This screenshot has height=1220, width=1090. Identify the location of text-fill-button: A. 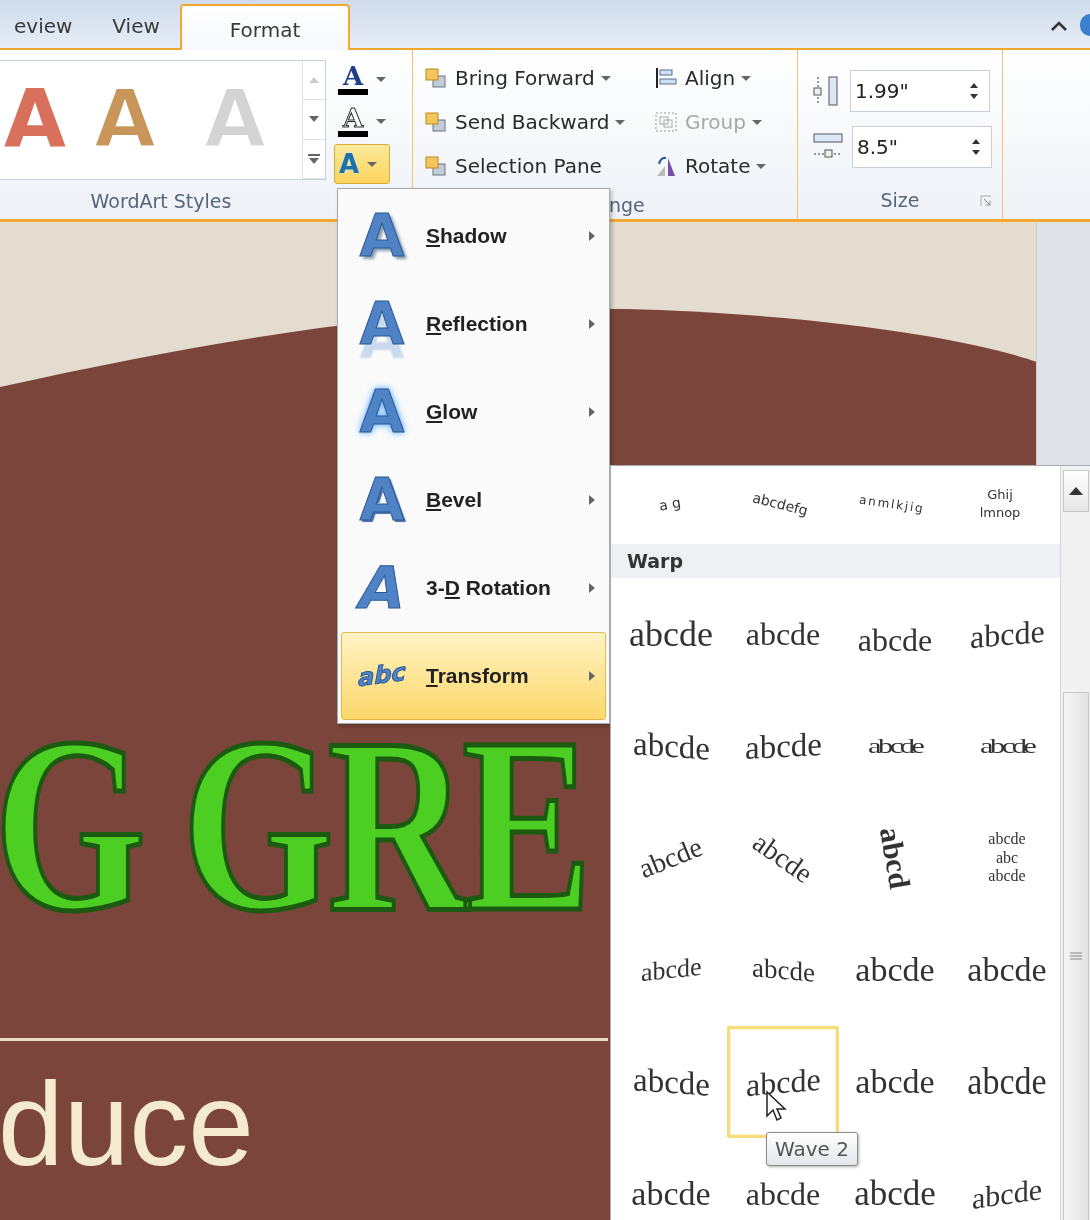
(362, 79).